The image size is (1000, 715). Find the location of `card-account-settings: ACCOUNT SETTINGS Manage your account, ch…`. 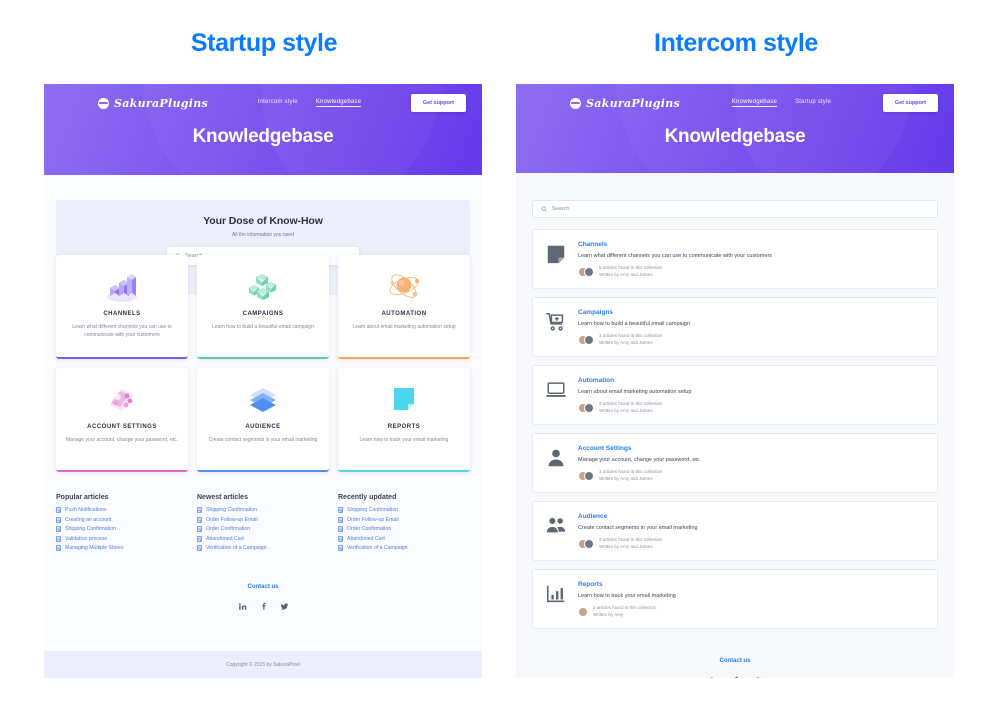

card-account-settings: ACCOUNT SETTINGS Manage your account, ch… is located at coordinates (122, 420).